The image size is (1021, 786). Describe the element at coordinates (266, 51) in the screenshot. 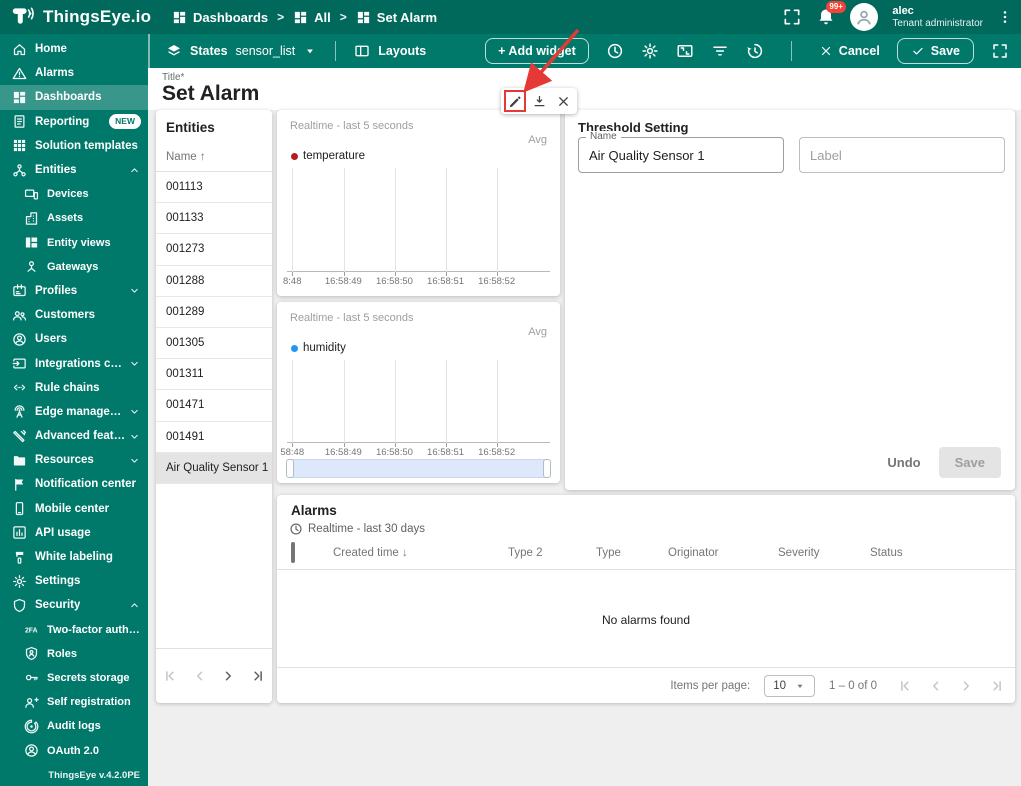

I see `state-select: sensor_list` at that location.